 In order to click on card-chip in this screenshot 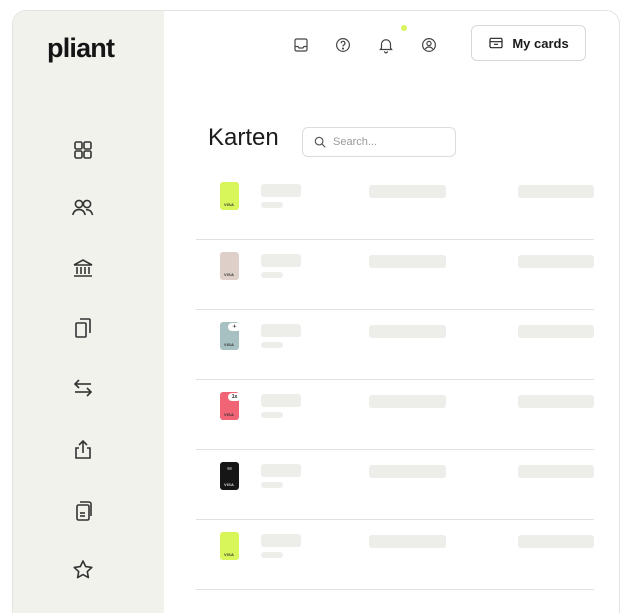, I will do `click(229, 468)`.